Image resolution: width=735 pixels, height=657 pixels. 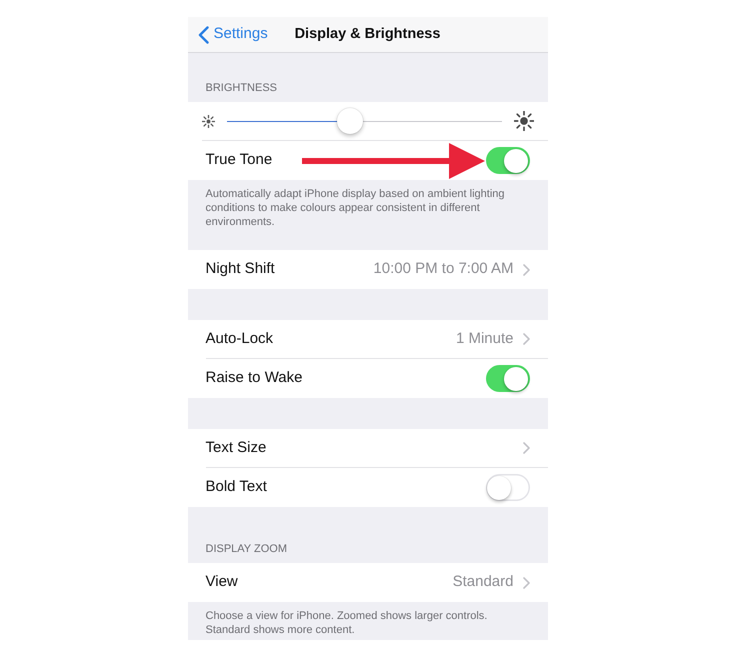 I want to click on row-label: Night Shift, so click(x=240, y=269).